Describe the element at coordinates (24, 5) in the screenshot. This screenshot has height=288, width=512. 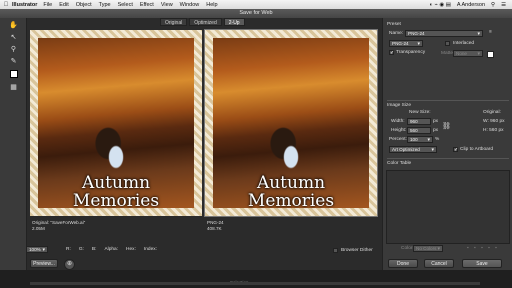
I see `menu-app-name: Illustrator` at that location.